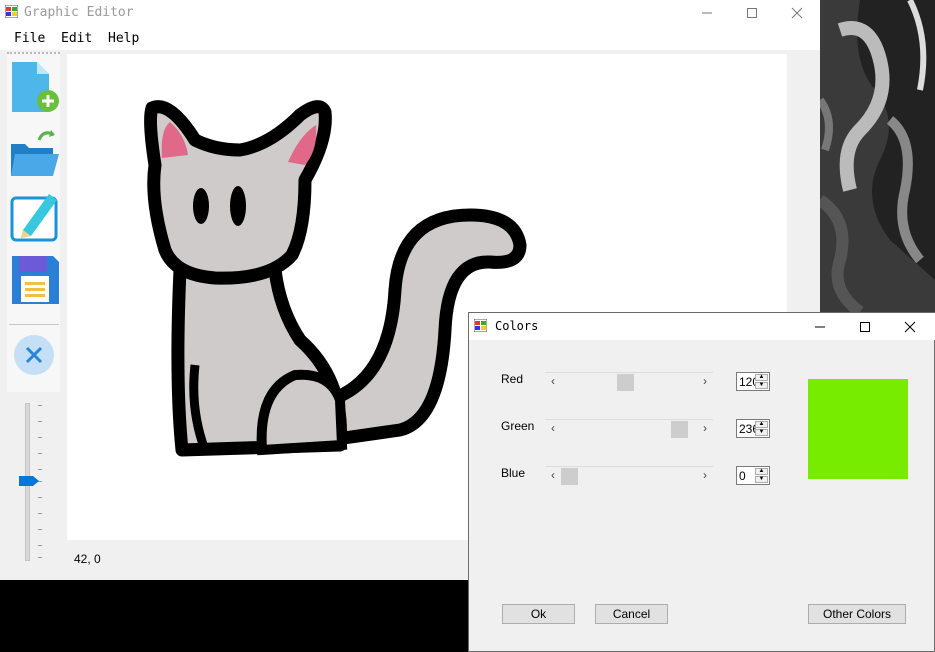  Describe the element at coordinates (702, 326) in the screenshot. I see `dialog-title-bar: Colors` at that location.